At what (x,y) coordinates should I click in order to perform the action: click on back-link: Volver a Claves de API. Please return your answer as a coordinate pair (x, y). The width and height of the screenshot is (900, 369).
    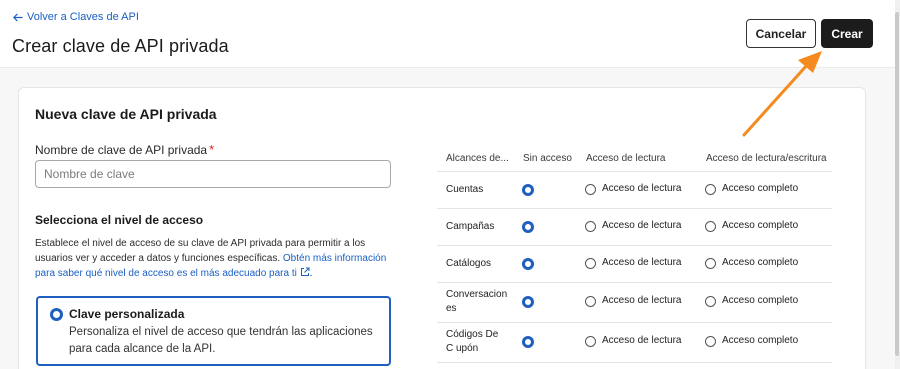
    Looking at the image, I should click on (75, 17).